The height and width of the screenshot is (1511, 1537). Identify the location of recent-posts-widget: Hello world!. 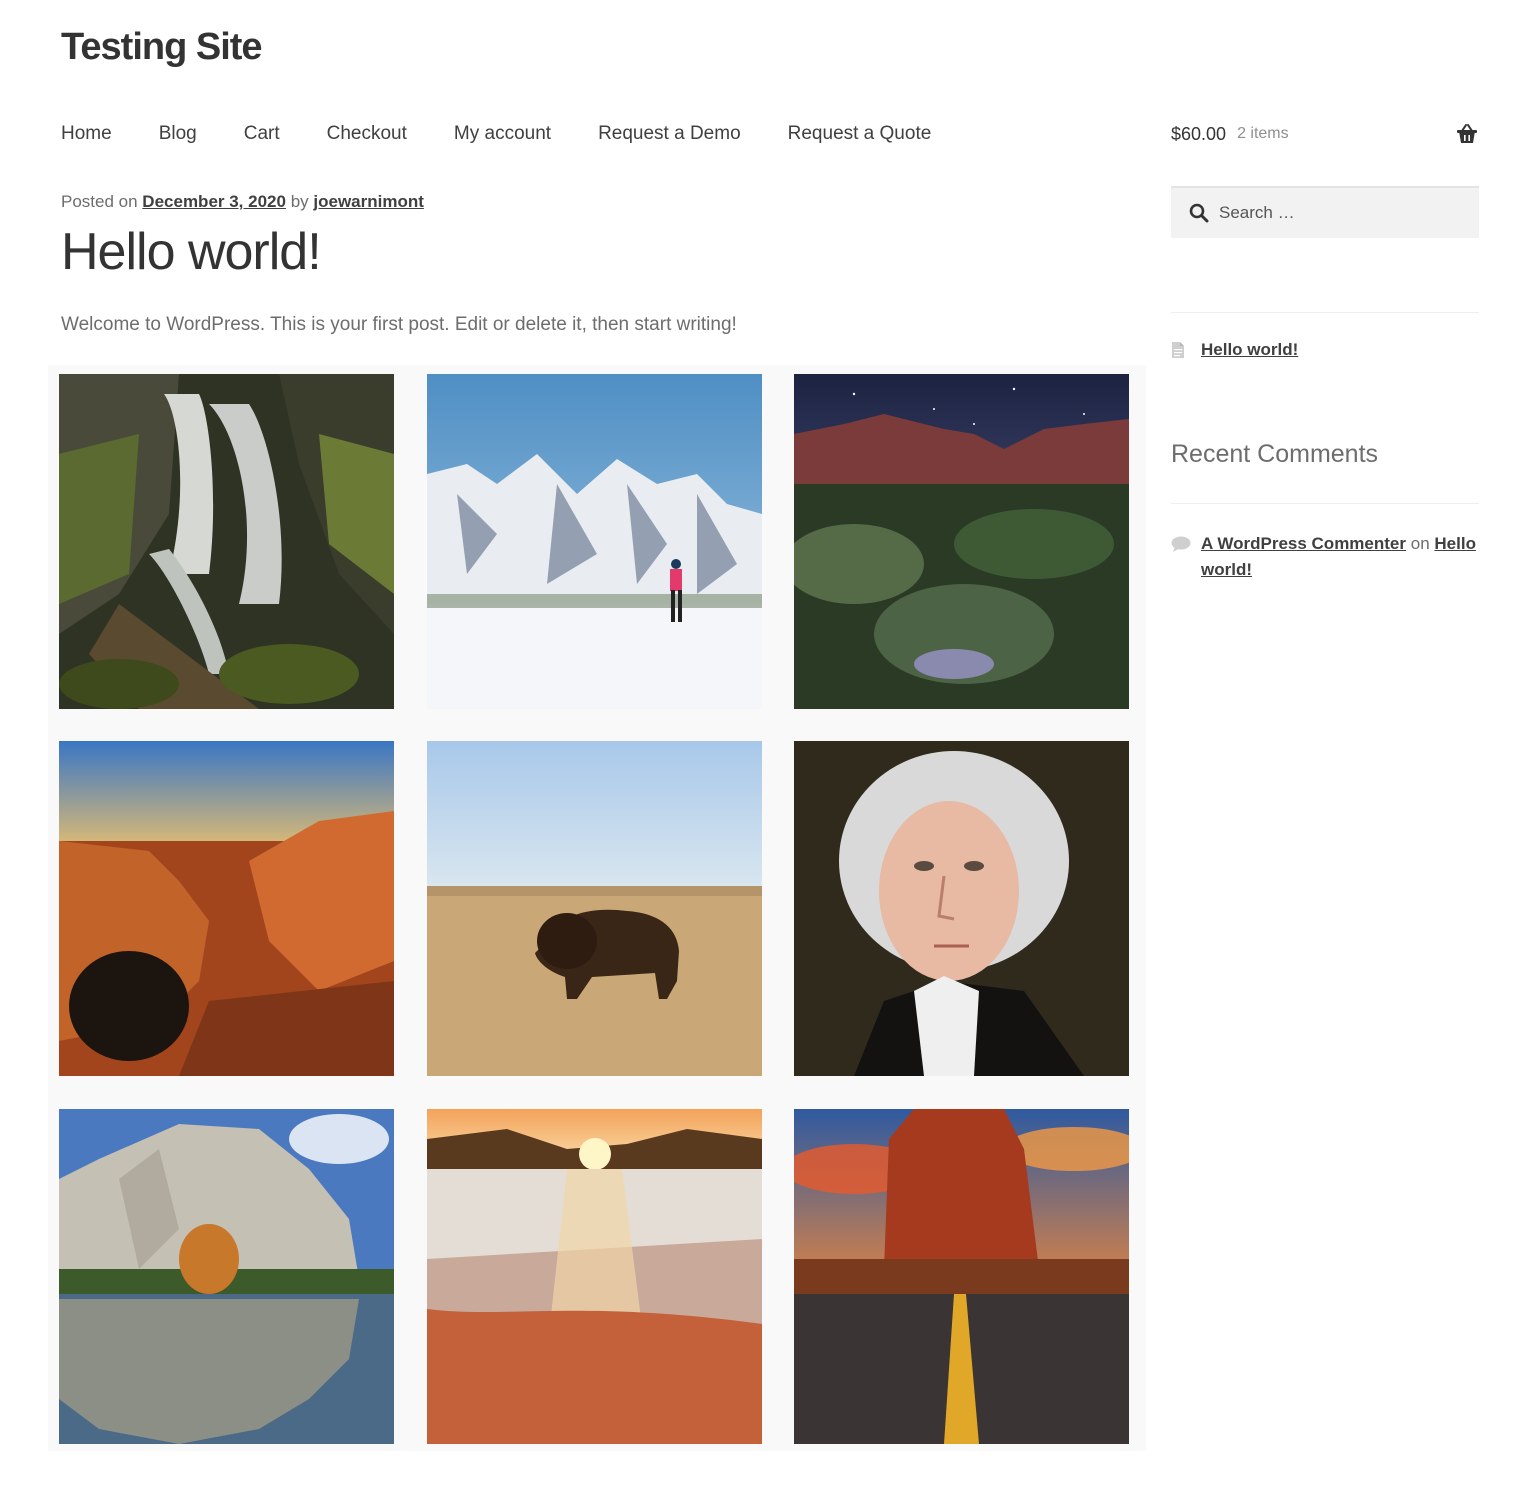
(1234, 350).